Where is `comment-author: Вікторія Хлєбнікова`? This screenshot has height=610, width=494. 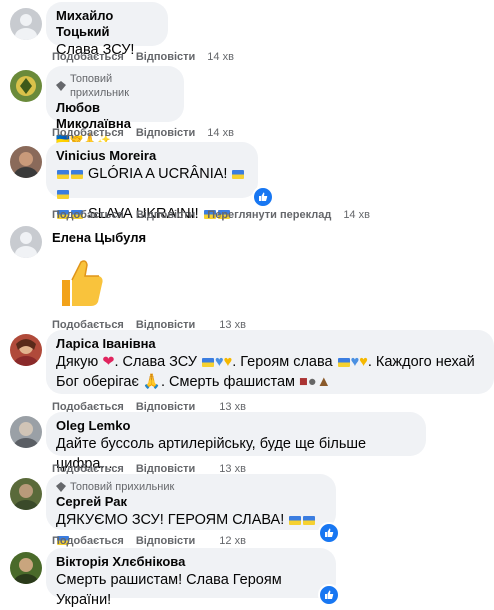 comment-author: Вікторія Хлєбнікова is located at coordinates (191, 562).